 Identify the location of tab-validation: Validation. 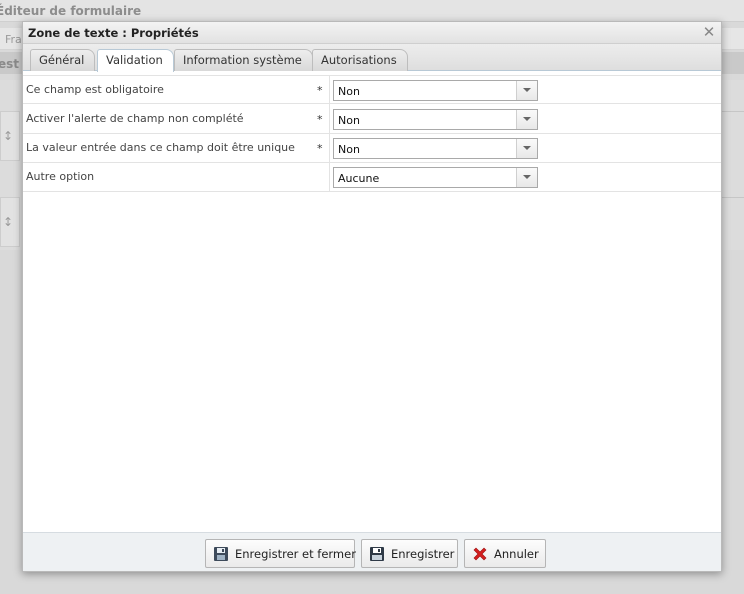
(135, 60).